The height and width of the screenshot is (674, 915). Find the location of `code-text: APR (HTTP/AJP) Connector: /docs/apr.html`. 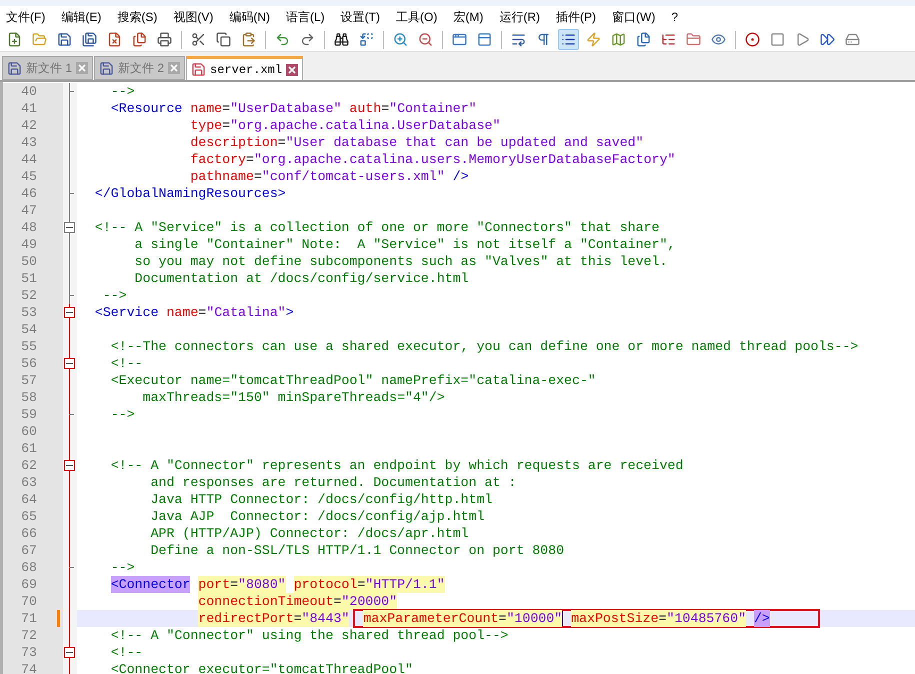

code-text: APR (HTTP/AJP) Connector: /docs/apr.html is located at coordinates (309, 533).